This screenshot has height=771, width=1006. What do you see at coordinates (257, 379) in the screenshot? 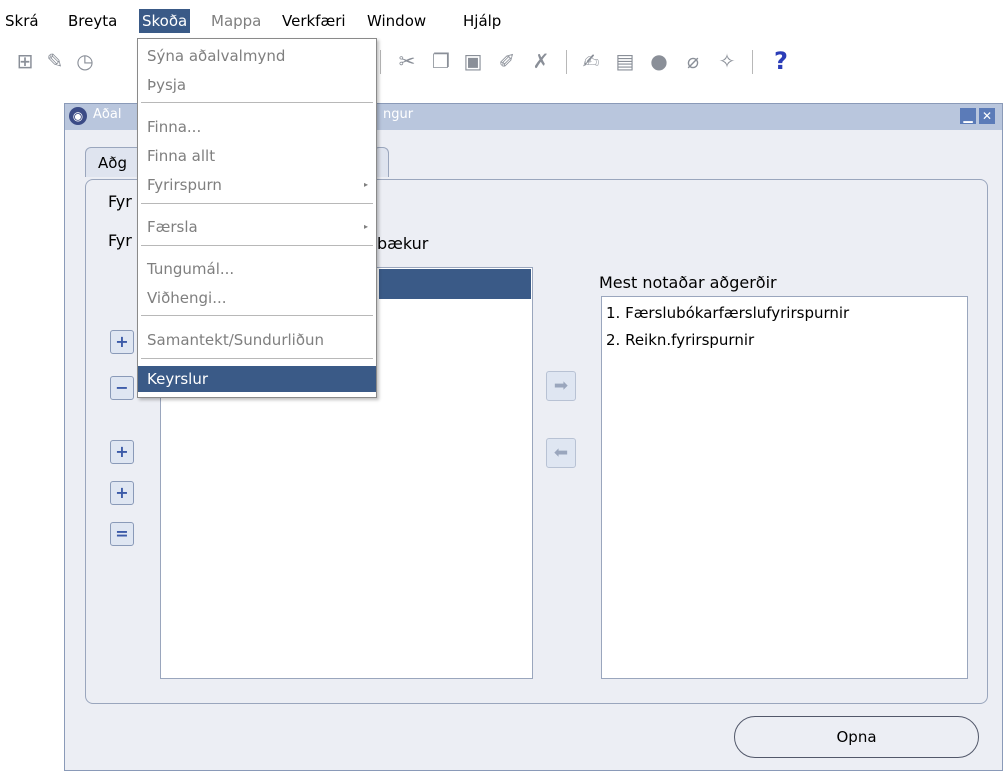
I see `menu-item-requests: Keyrslur` at bounding box center [257, 379].